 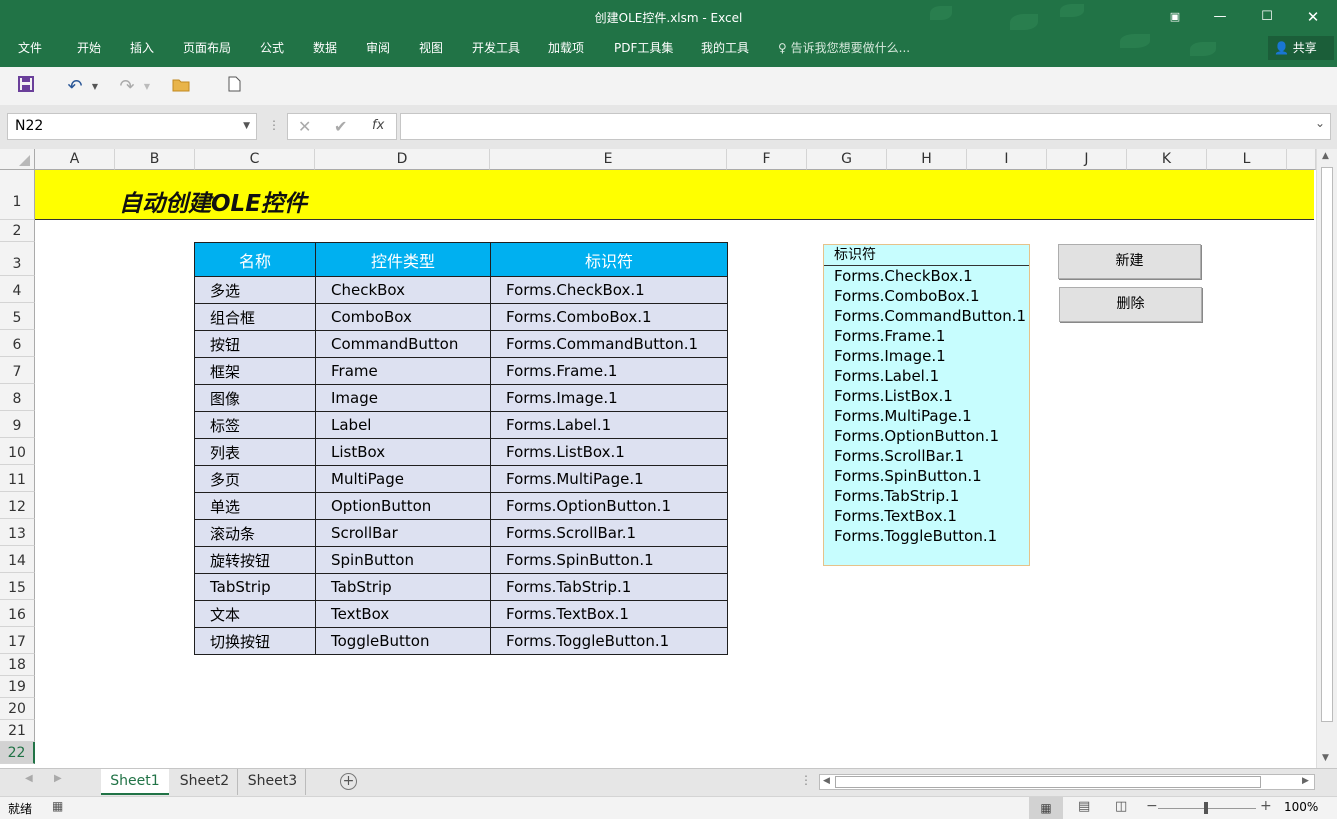 I want to click on row-header-17: 17, so click(x=17, y=640).